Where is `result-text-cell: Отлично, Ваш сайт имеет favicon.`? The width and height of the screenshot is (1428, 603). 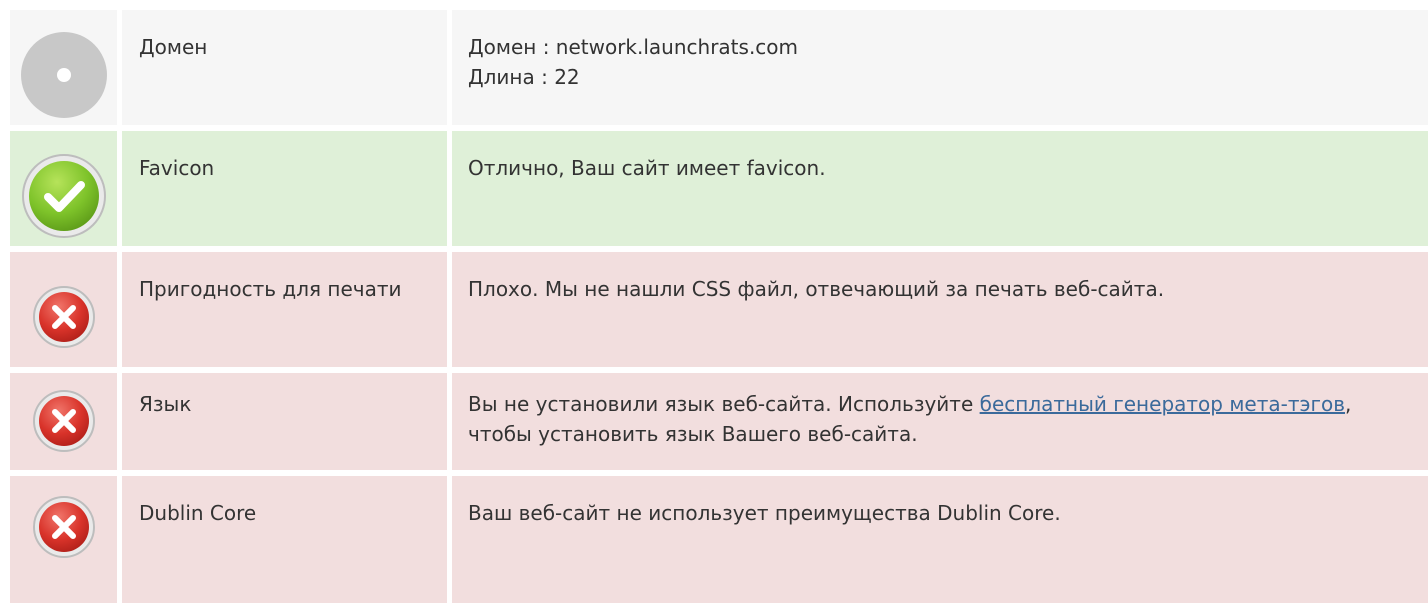
result-text-cell: Отлично, Ваш сайт имеет favicon. is located at coordinates (940, 188).